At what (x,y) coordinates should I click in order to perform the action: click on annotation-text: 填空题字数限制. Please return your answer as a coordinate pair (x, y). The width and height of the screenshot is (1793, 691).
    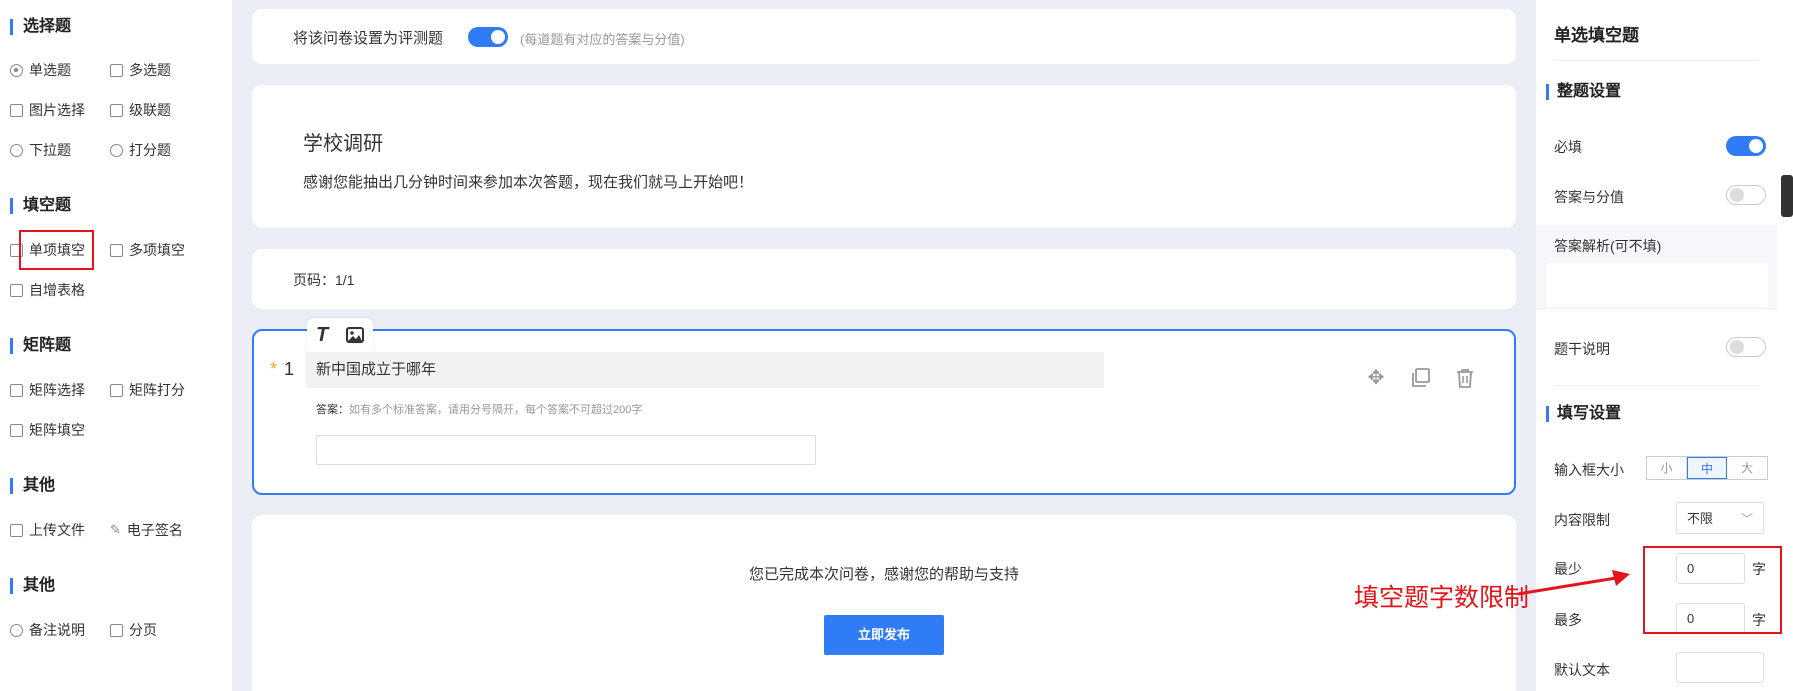
    Looking at the image, I should click on (1442, 597).